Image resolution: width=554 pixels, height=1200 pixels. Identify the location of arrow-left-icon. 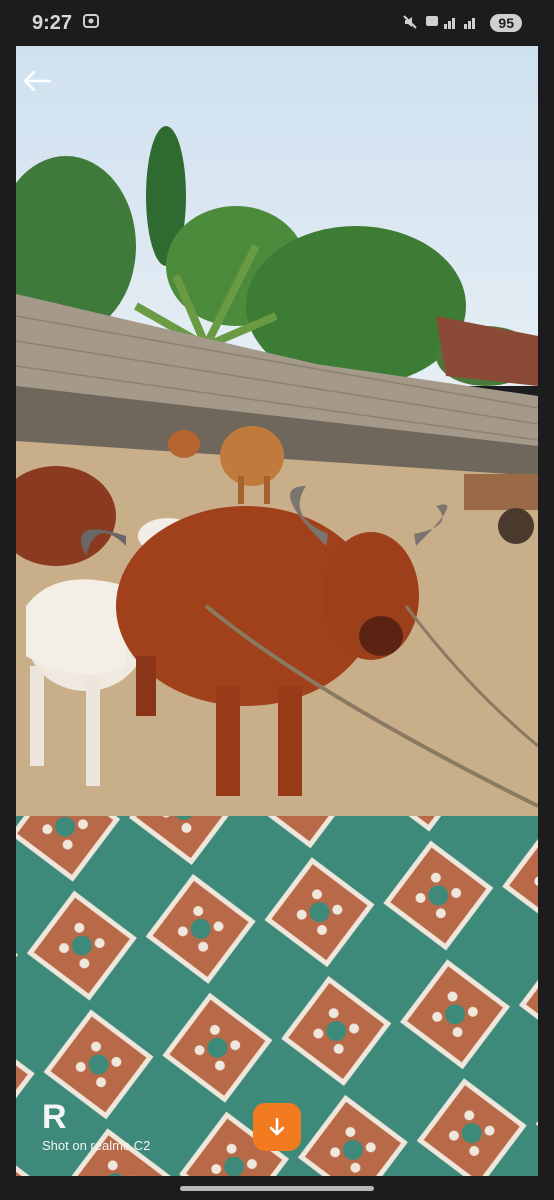
(37, 81).